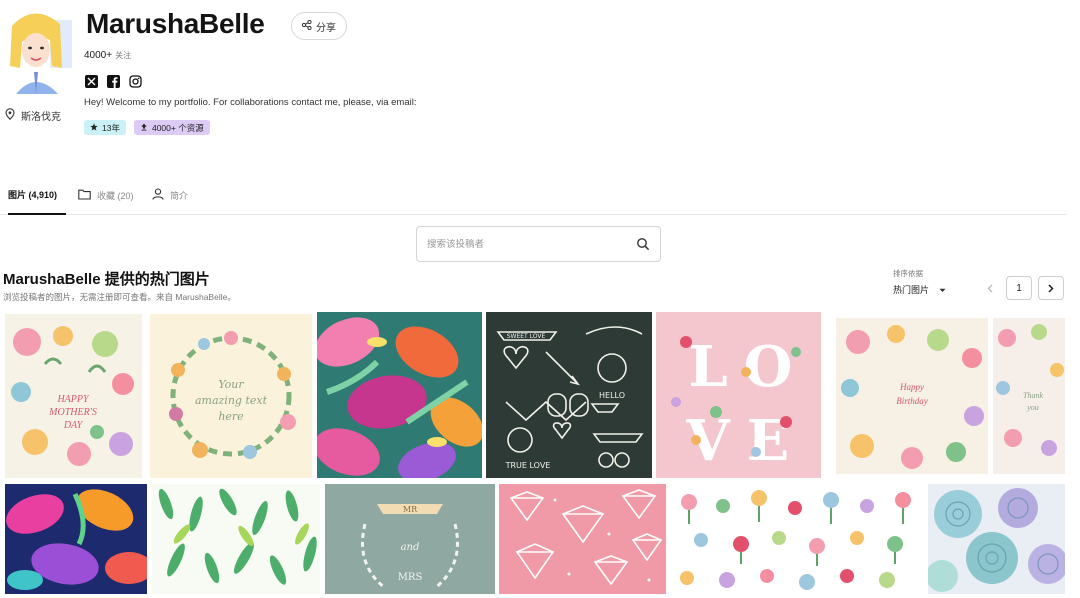 The width and height of the screenshot is (1080, 598). Describe the element at coordinates (94, 127) in the screenshot. I see `star-icon` at that location.